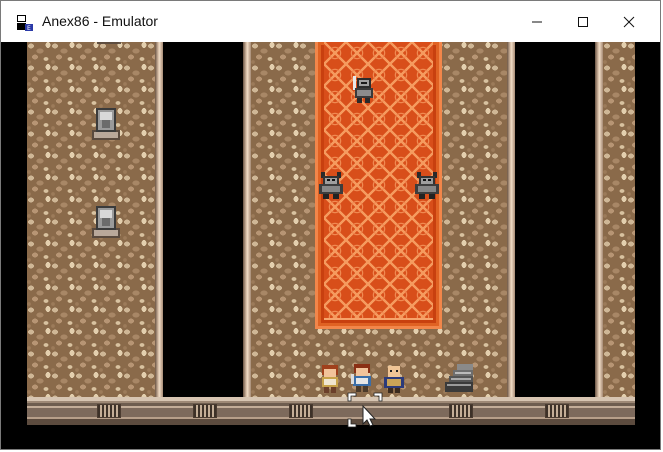 This screenshot has width=663, height=452. I want to click on party-member-boy, so click(362, 378).